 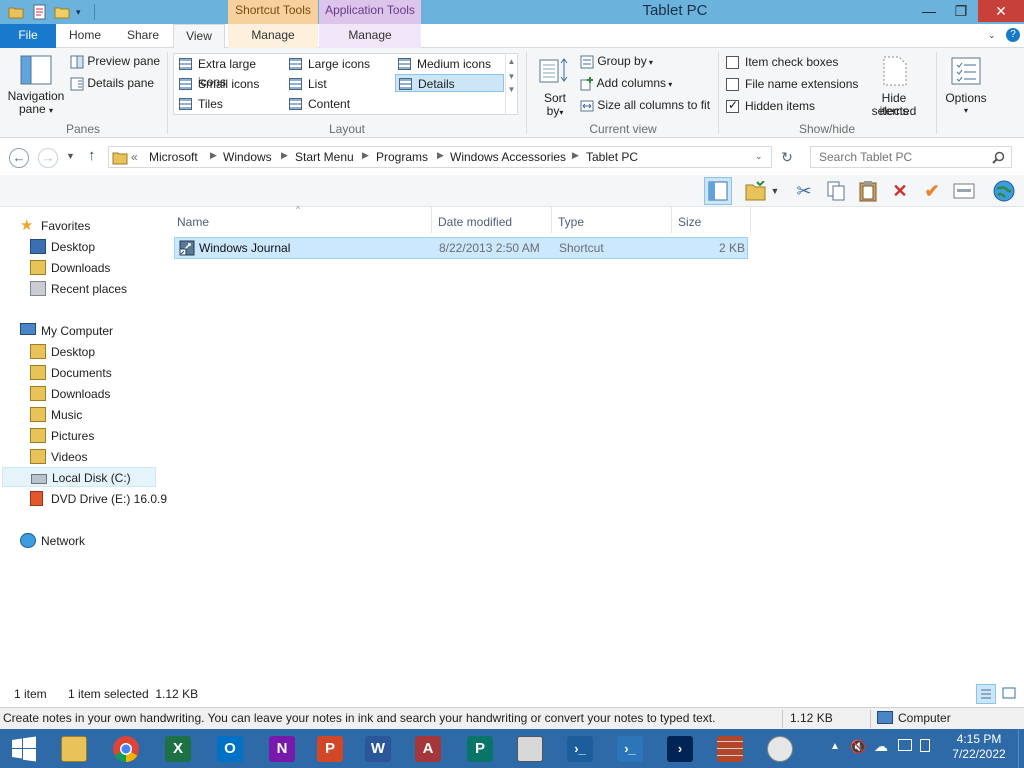 I want to click on tab-manage-application: Manage, so click(x=370, y=36).